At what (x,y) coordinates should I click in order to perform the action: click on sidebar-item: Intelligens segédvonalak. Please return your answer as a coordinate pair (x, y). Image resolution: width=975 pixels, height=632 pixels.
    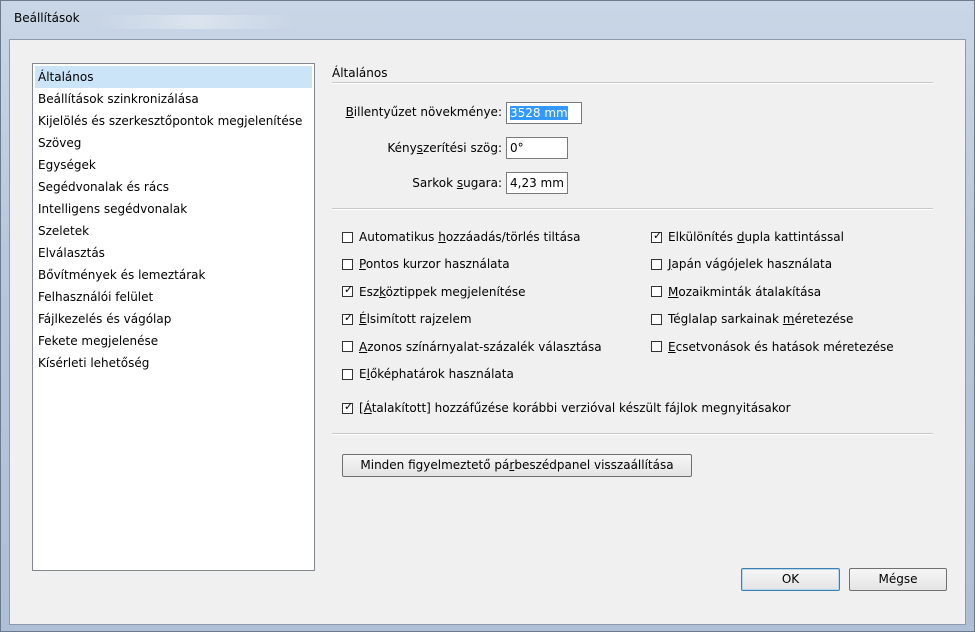
    Looking at the image, I should click on (173, 209).